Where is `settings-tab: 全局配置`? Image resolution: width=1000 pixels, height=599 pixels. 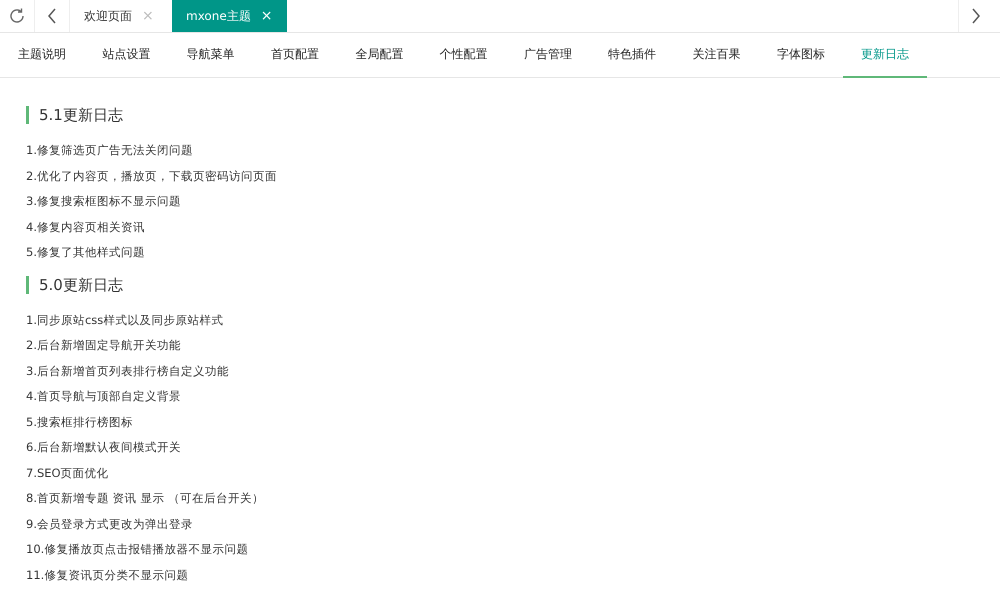 settings-tab: 全局配置 is located at coordinates (379, 55).